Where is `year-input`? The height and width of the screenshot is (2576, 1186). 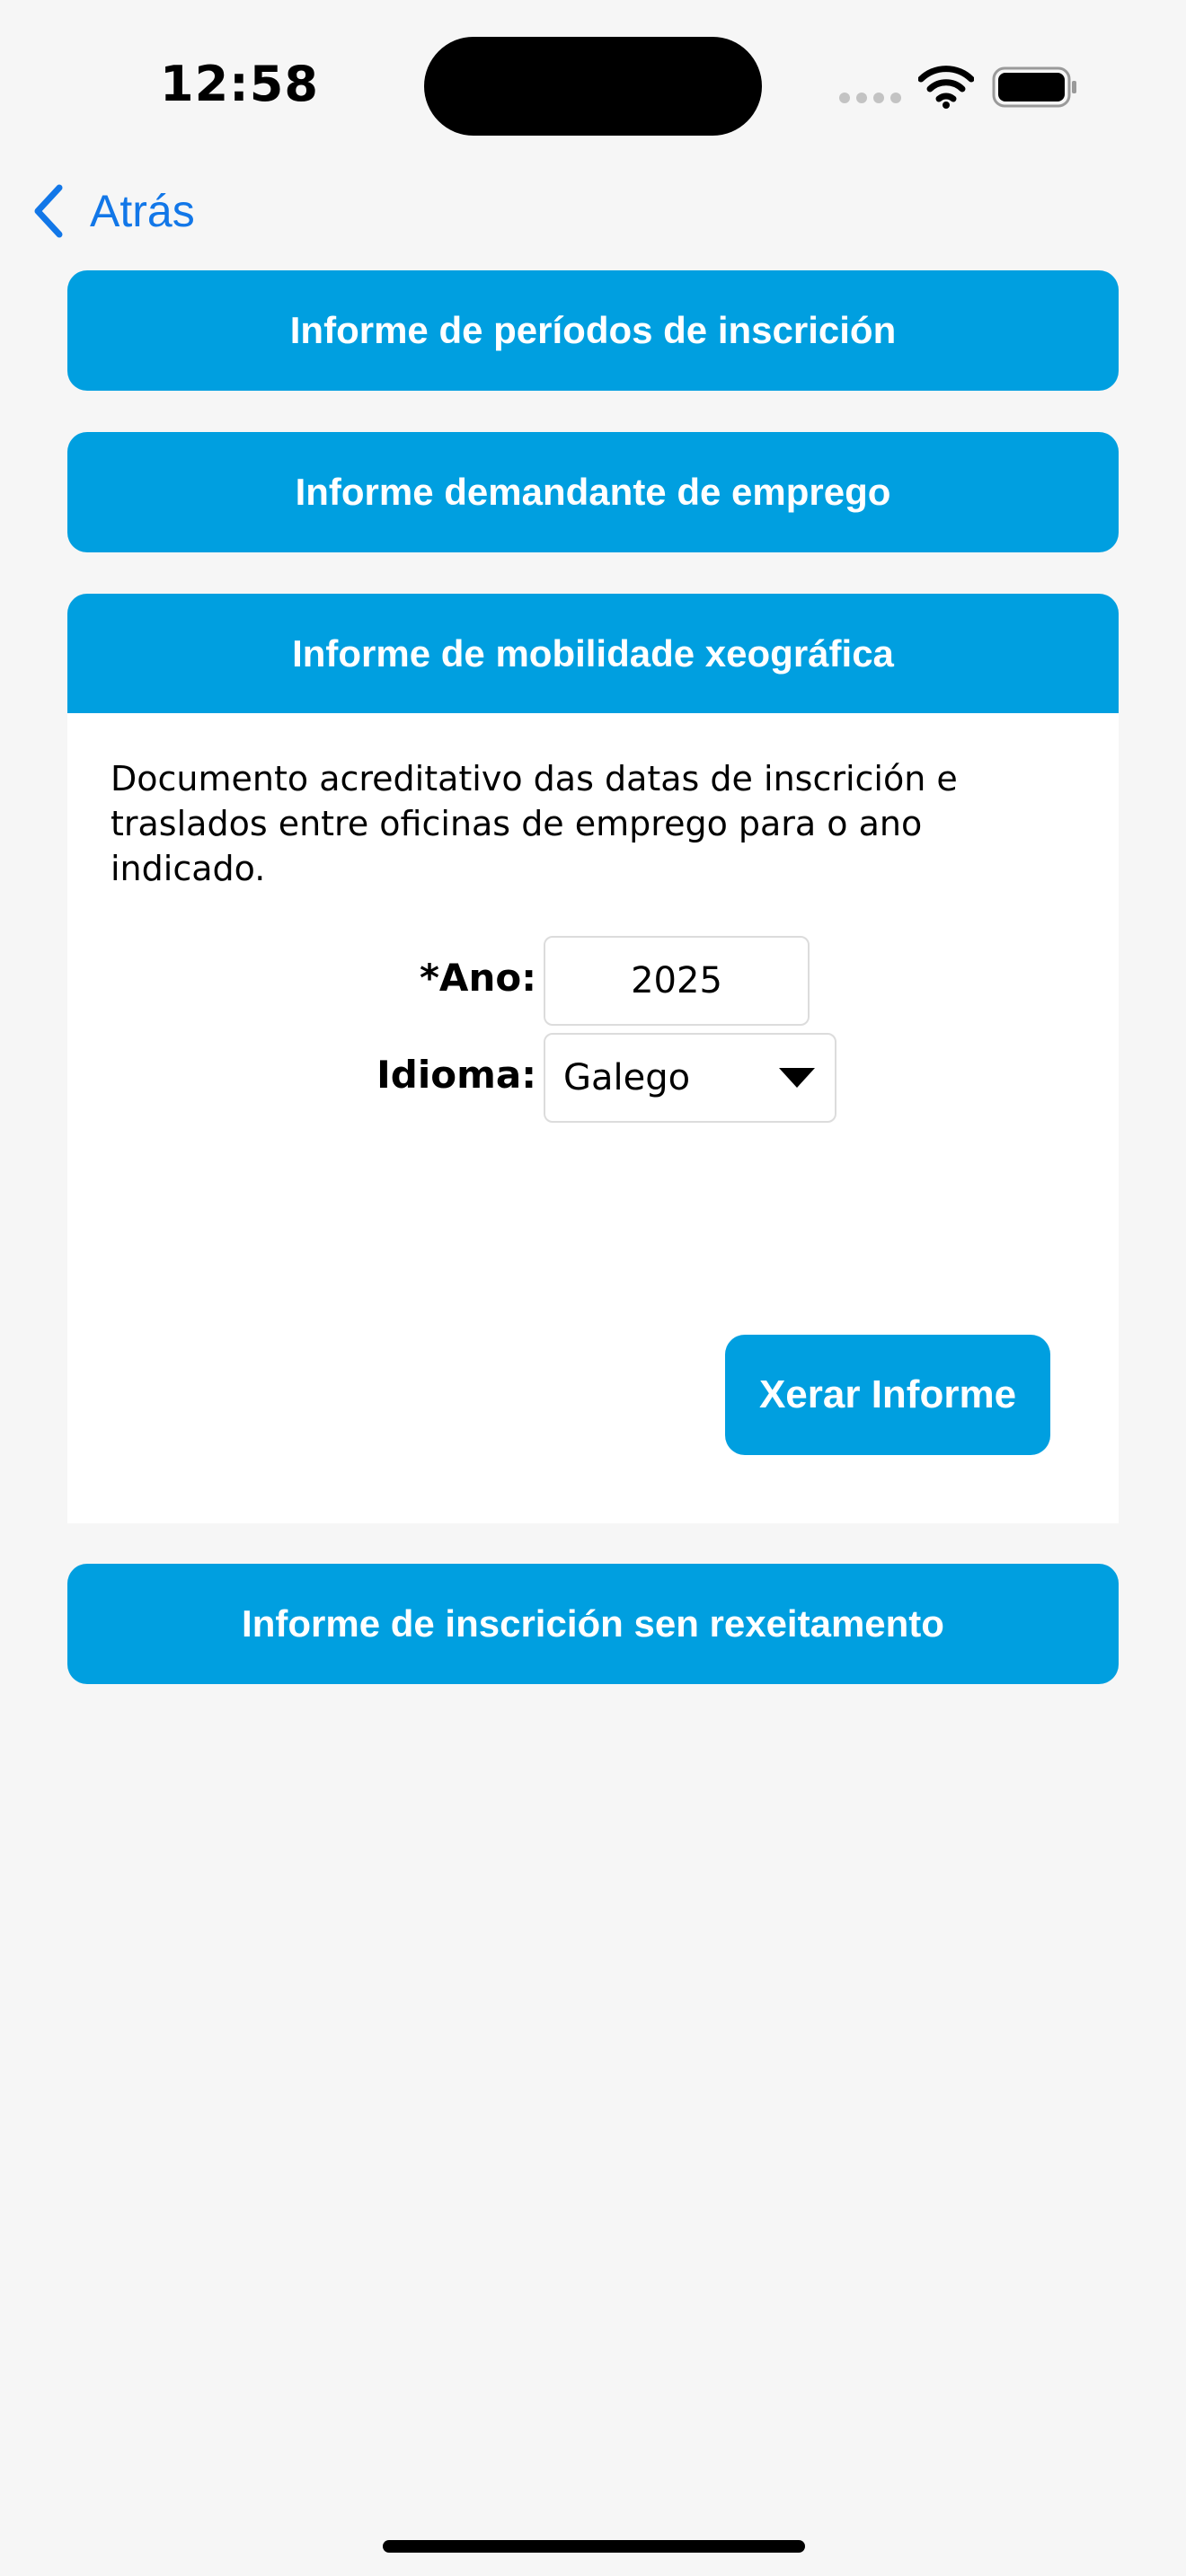 year-input is located at coordinates (677, 981).